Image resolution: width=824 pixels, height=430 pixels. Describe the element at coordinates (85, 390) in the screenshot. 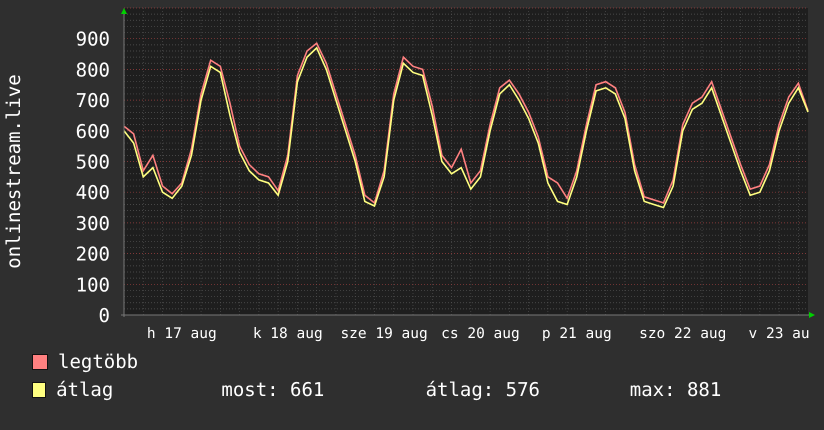

I see `legend-label: átlag` at that location.